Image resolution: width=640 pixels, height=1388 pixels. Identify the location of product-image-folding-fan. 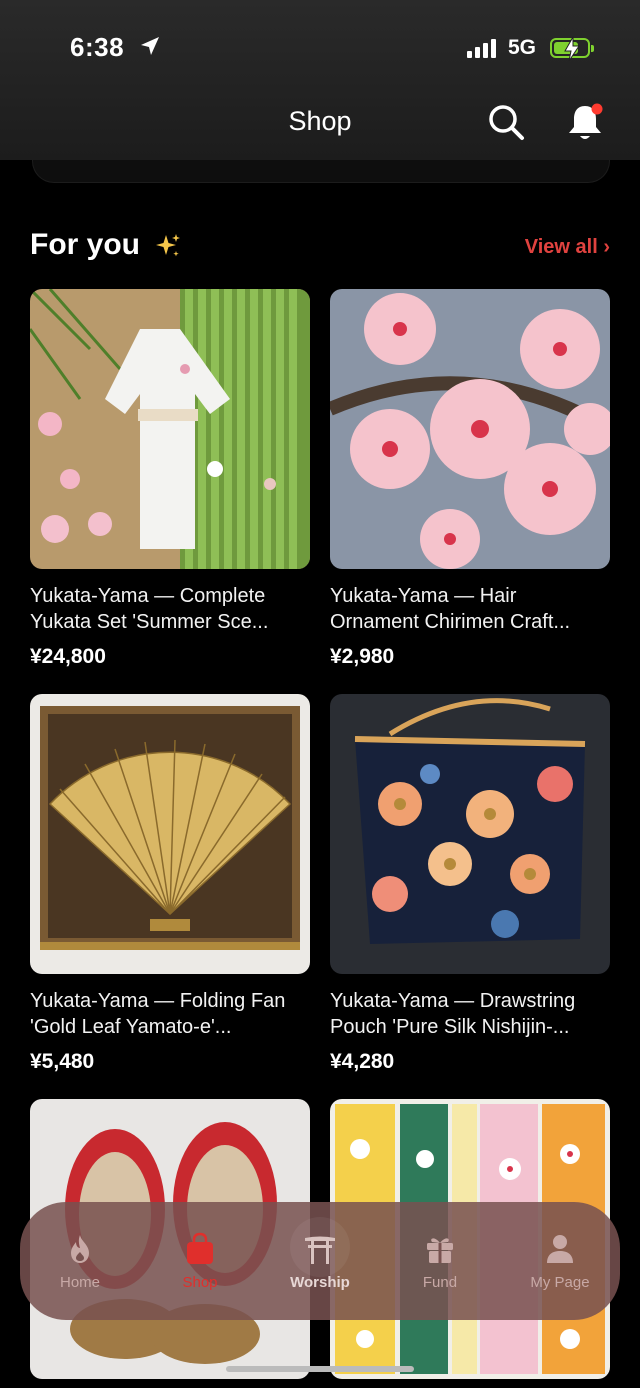
(170, 834).